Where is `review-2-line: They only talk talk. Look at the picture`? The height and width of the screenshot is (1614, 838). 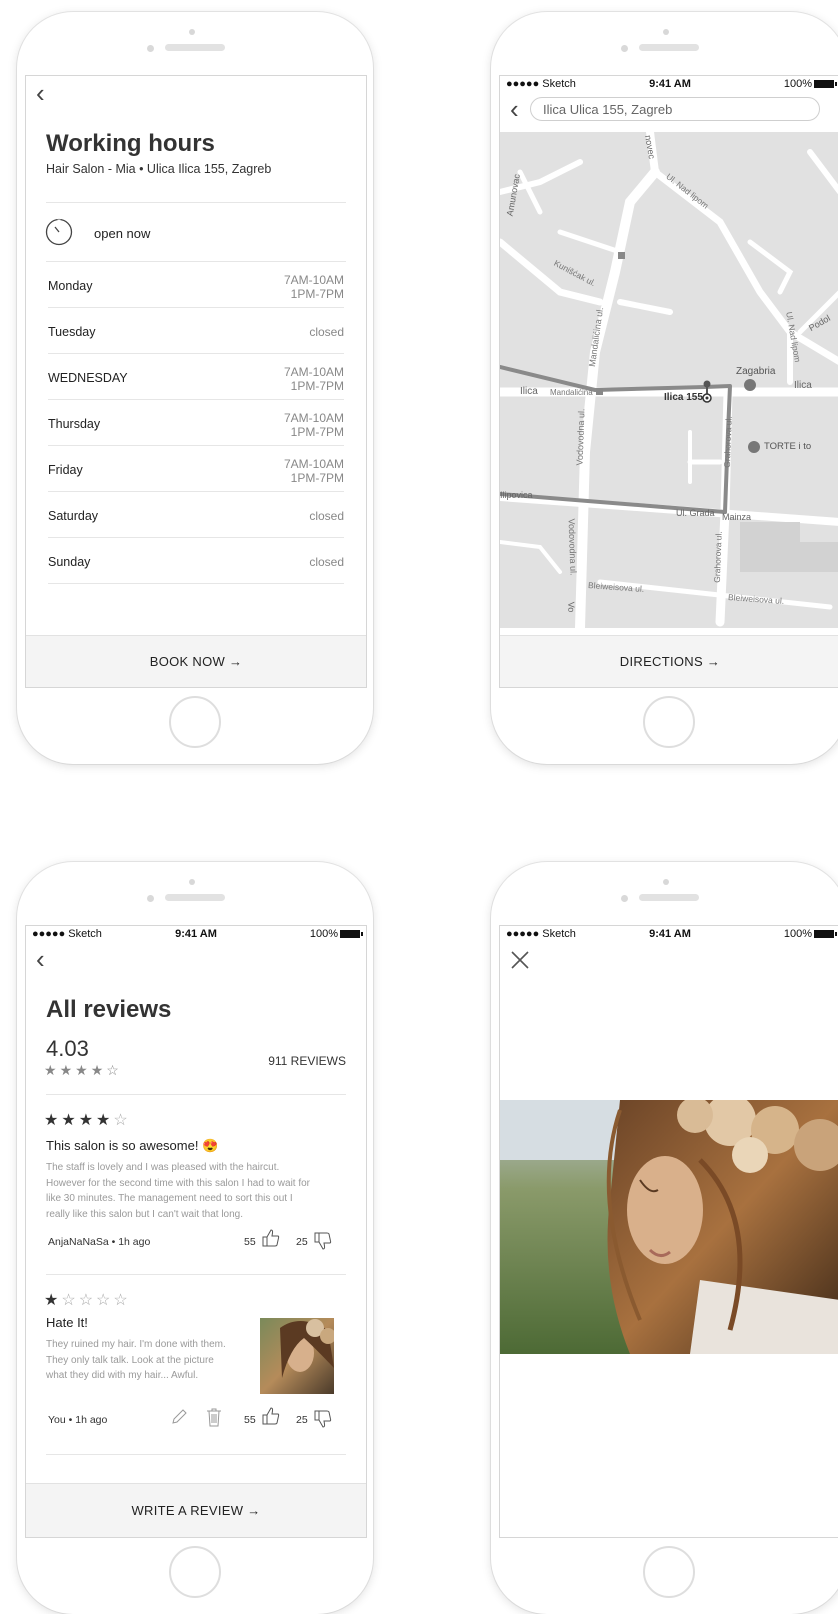 review-2-line: They only talk talk. Look at the picture is located at coordinates (130, 1360).